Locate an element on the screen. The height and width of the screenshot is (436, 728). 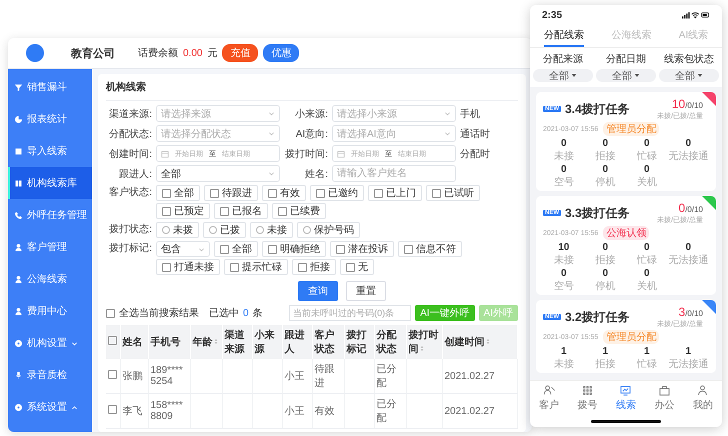
checkbox-option: 已试听 is located at coordinates (453, 193).